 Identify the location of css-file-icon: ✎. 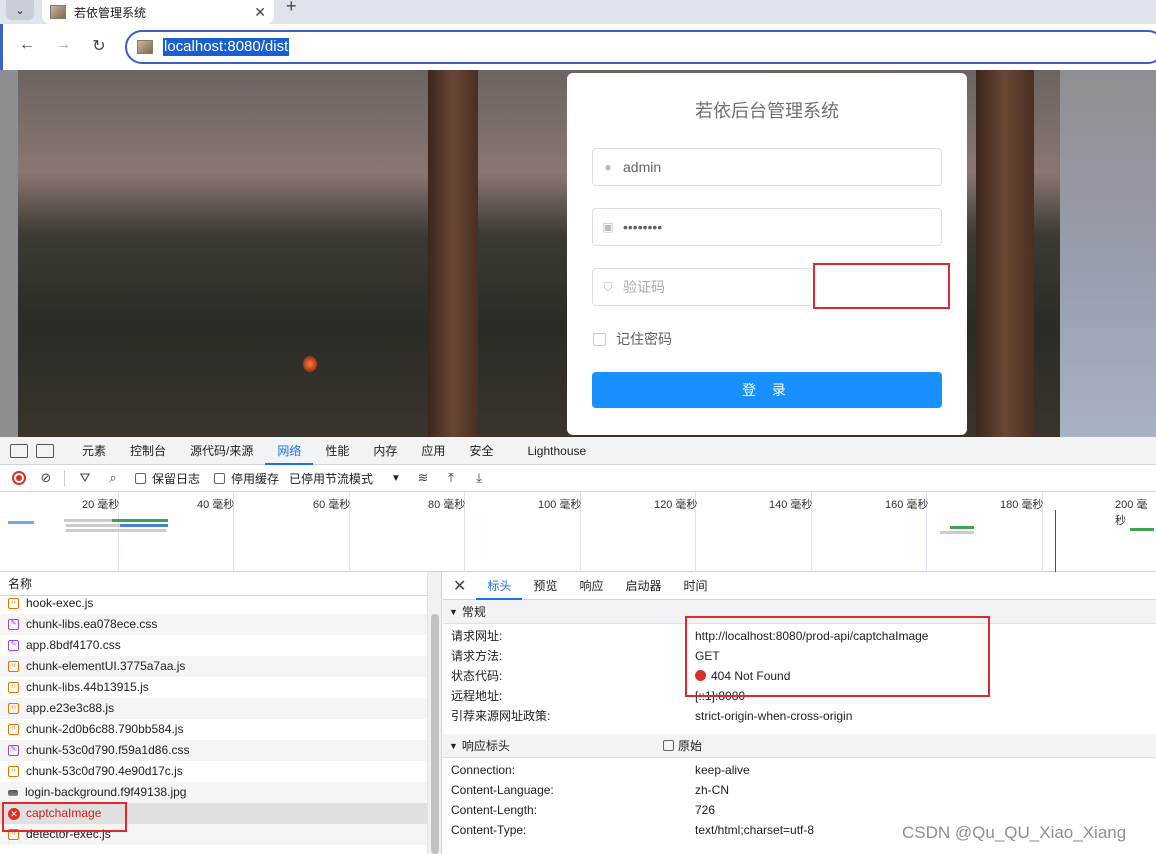
(13, 645).